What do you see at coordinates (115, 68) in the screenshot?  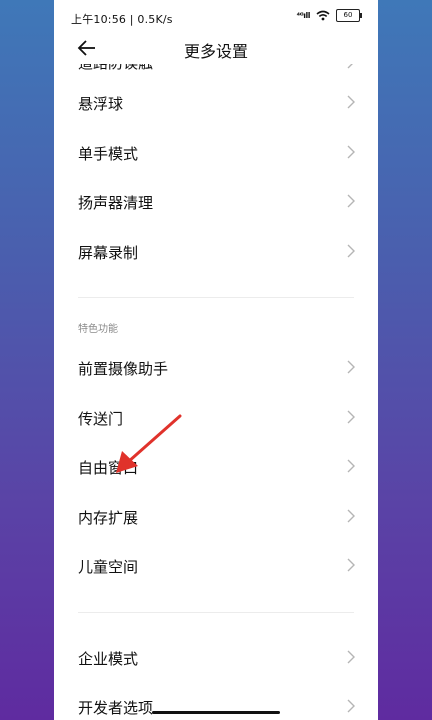 I see `list-item-label: 道路防误触` at bounding box center [115, 68].